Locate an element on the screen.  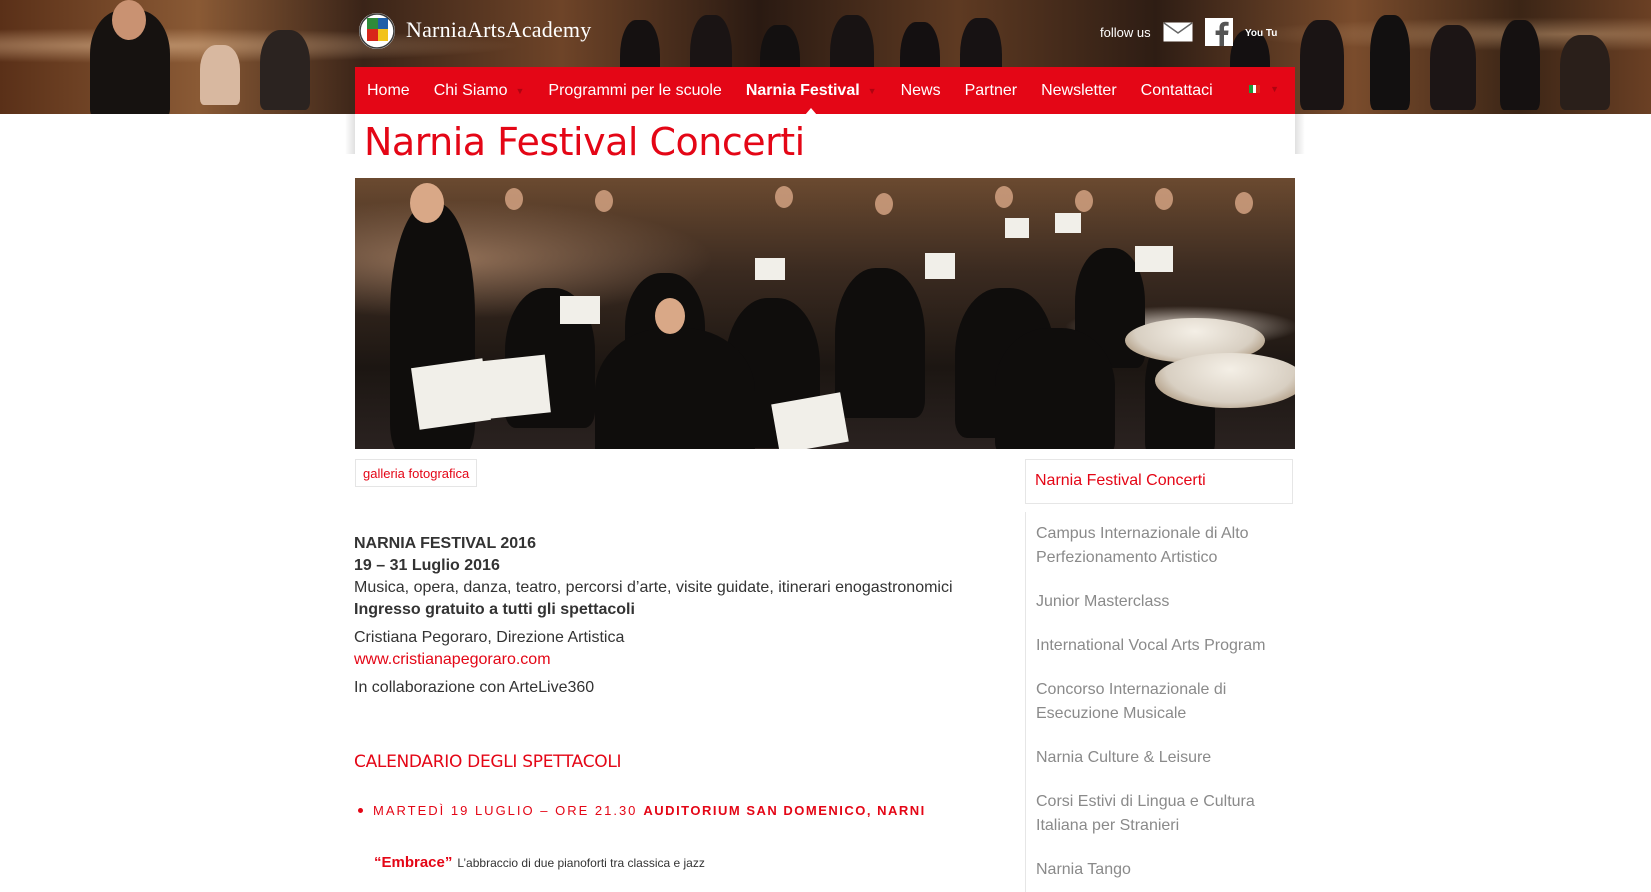
sidebar-item-narnia-festival-concerti: Narnia Festival Concerti is located at coordinates (1159, 481).